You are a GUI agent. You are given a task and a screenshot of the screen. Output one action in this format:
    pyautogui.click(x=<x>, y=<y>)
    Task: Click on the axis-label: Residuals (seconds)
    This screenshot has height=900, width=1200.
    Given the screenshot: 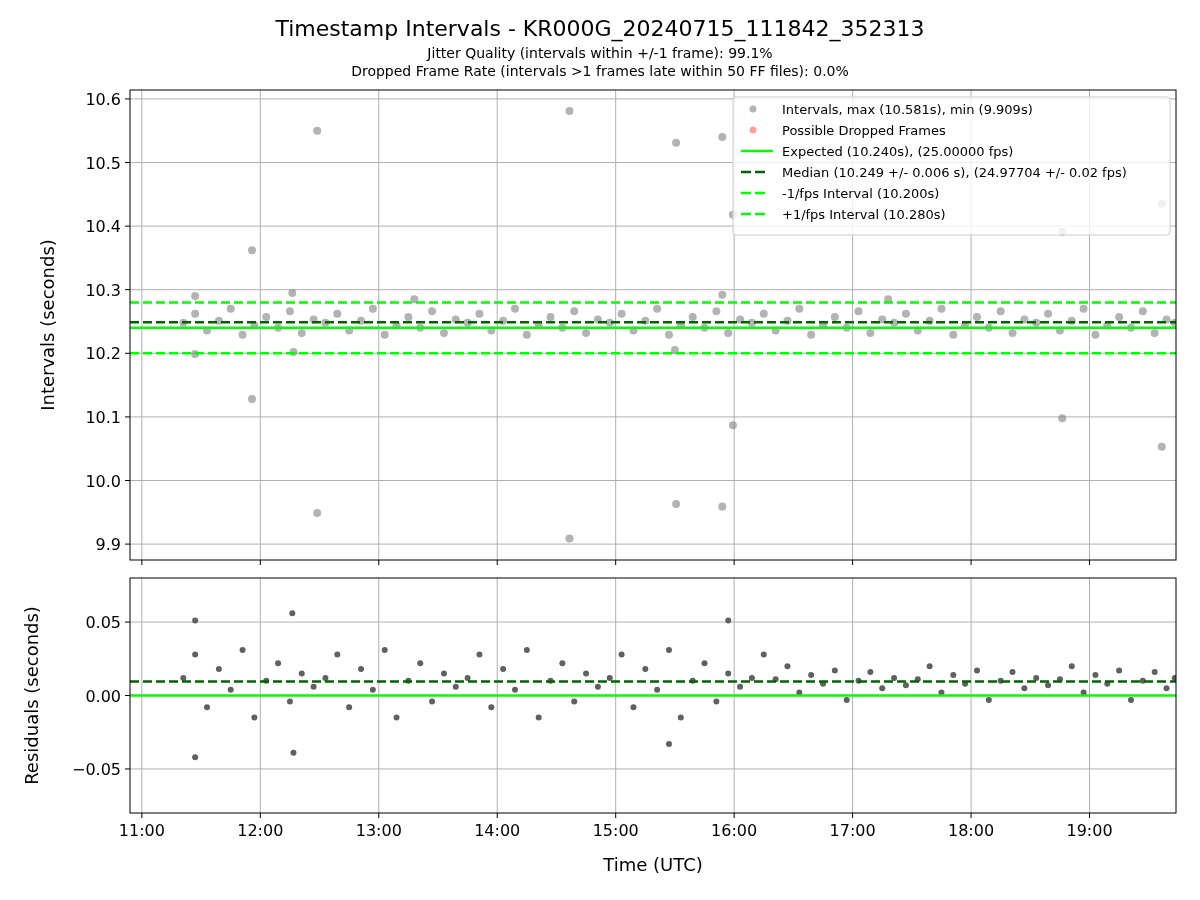 What is the action you would take?
    pyautogui.click(x=31, y=695)
    